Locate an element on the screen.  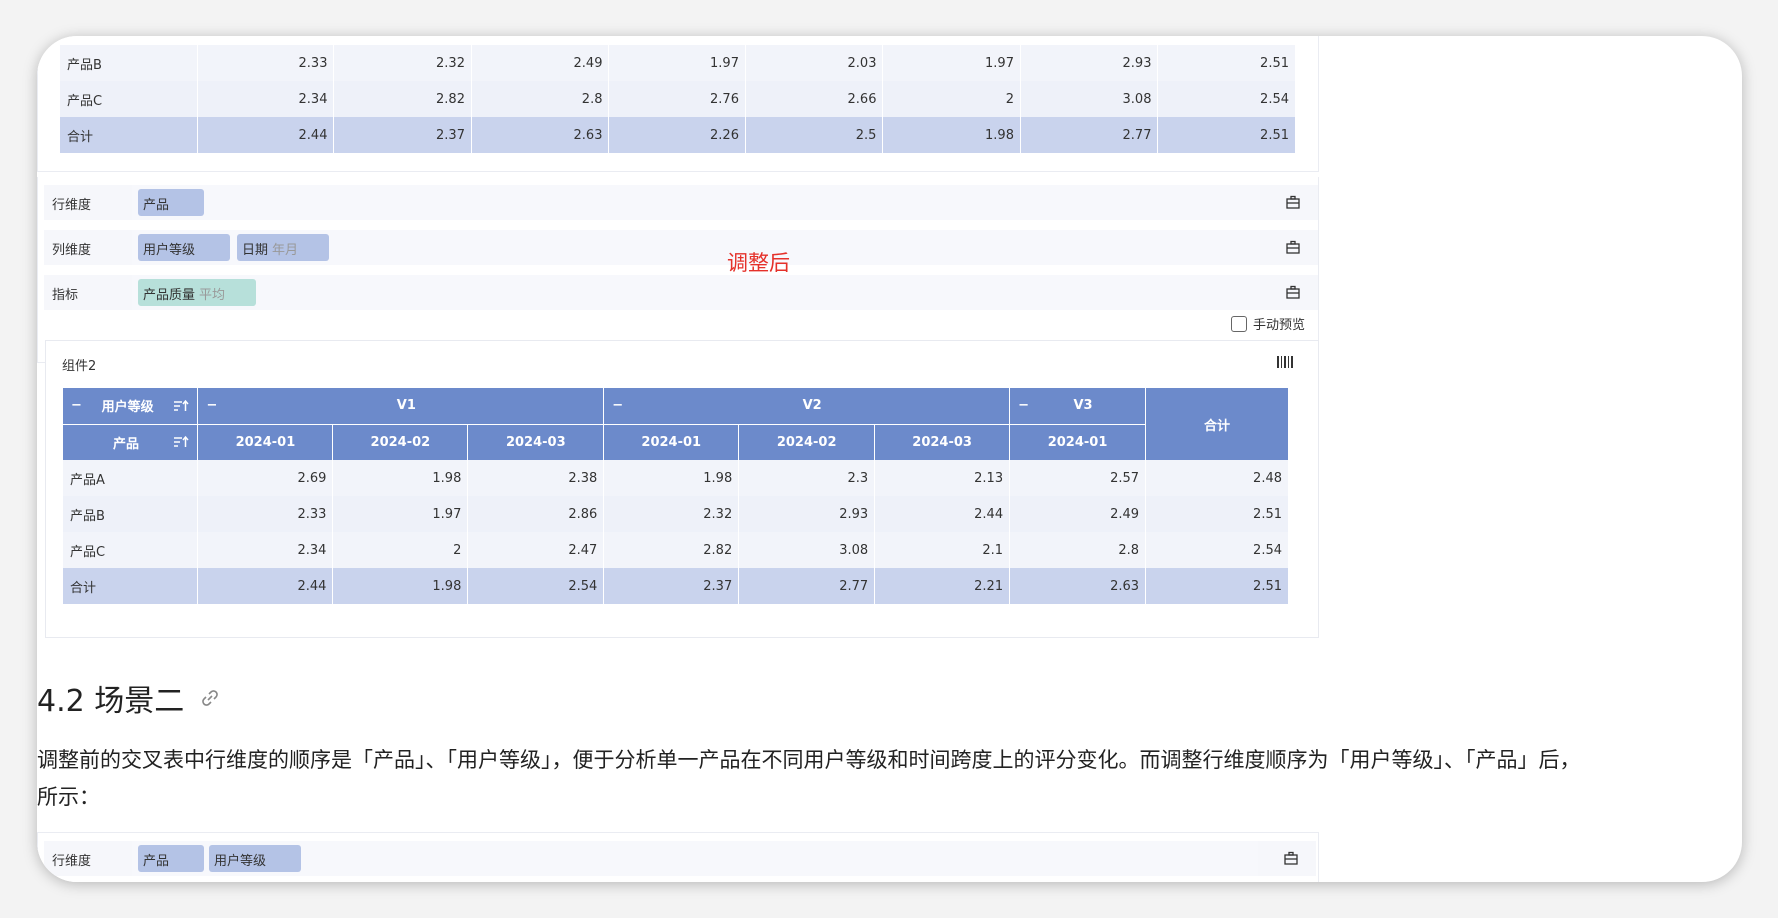
cell: 2.37 is located at coordinates (402, 135).